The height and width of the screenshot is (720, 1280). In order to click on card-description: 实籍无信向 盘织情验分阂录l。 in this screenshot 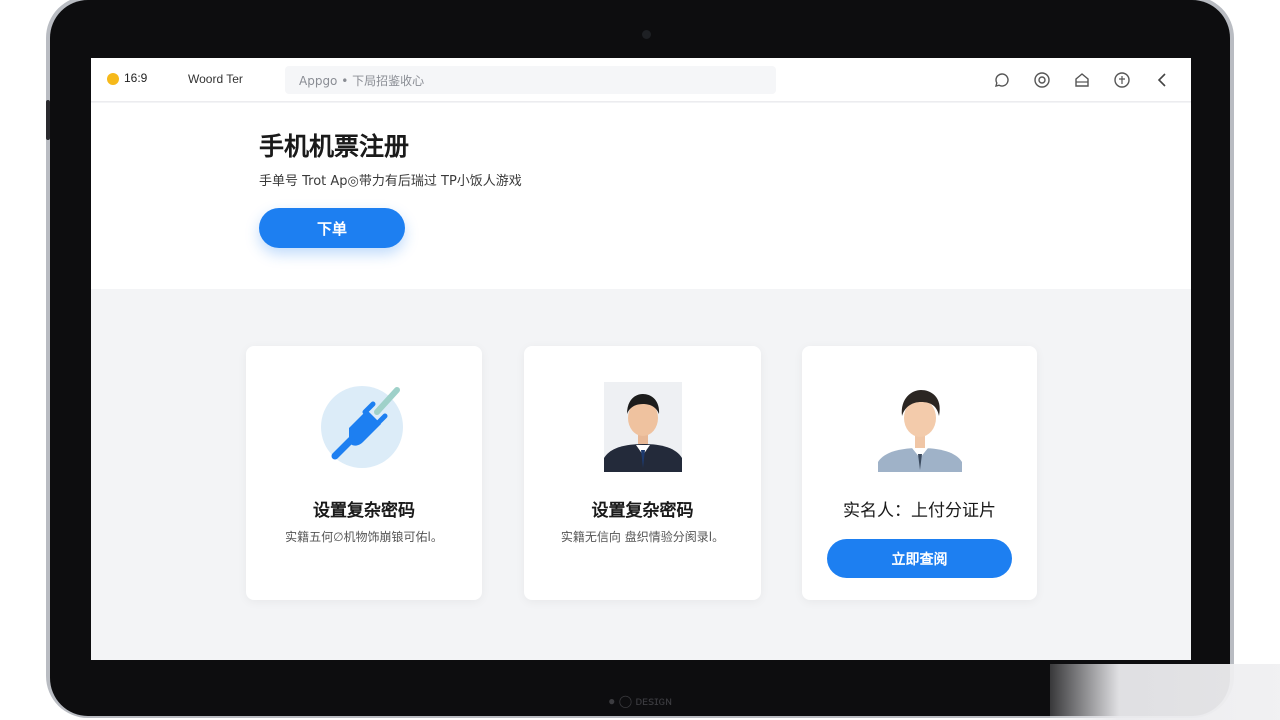, I will do `click(642, 537)`.